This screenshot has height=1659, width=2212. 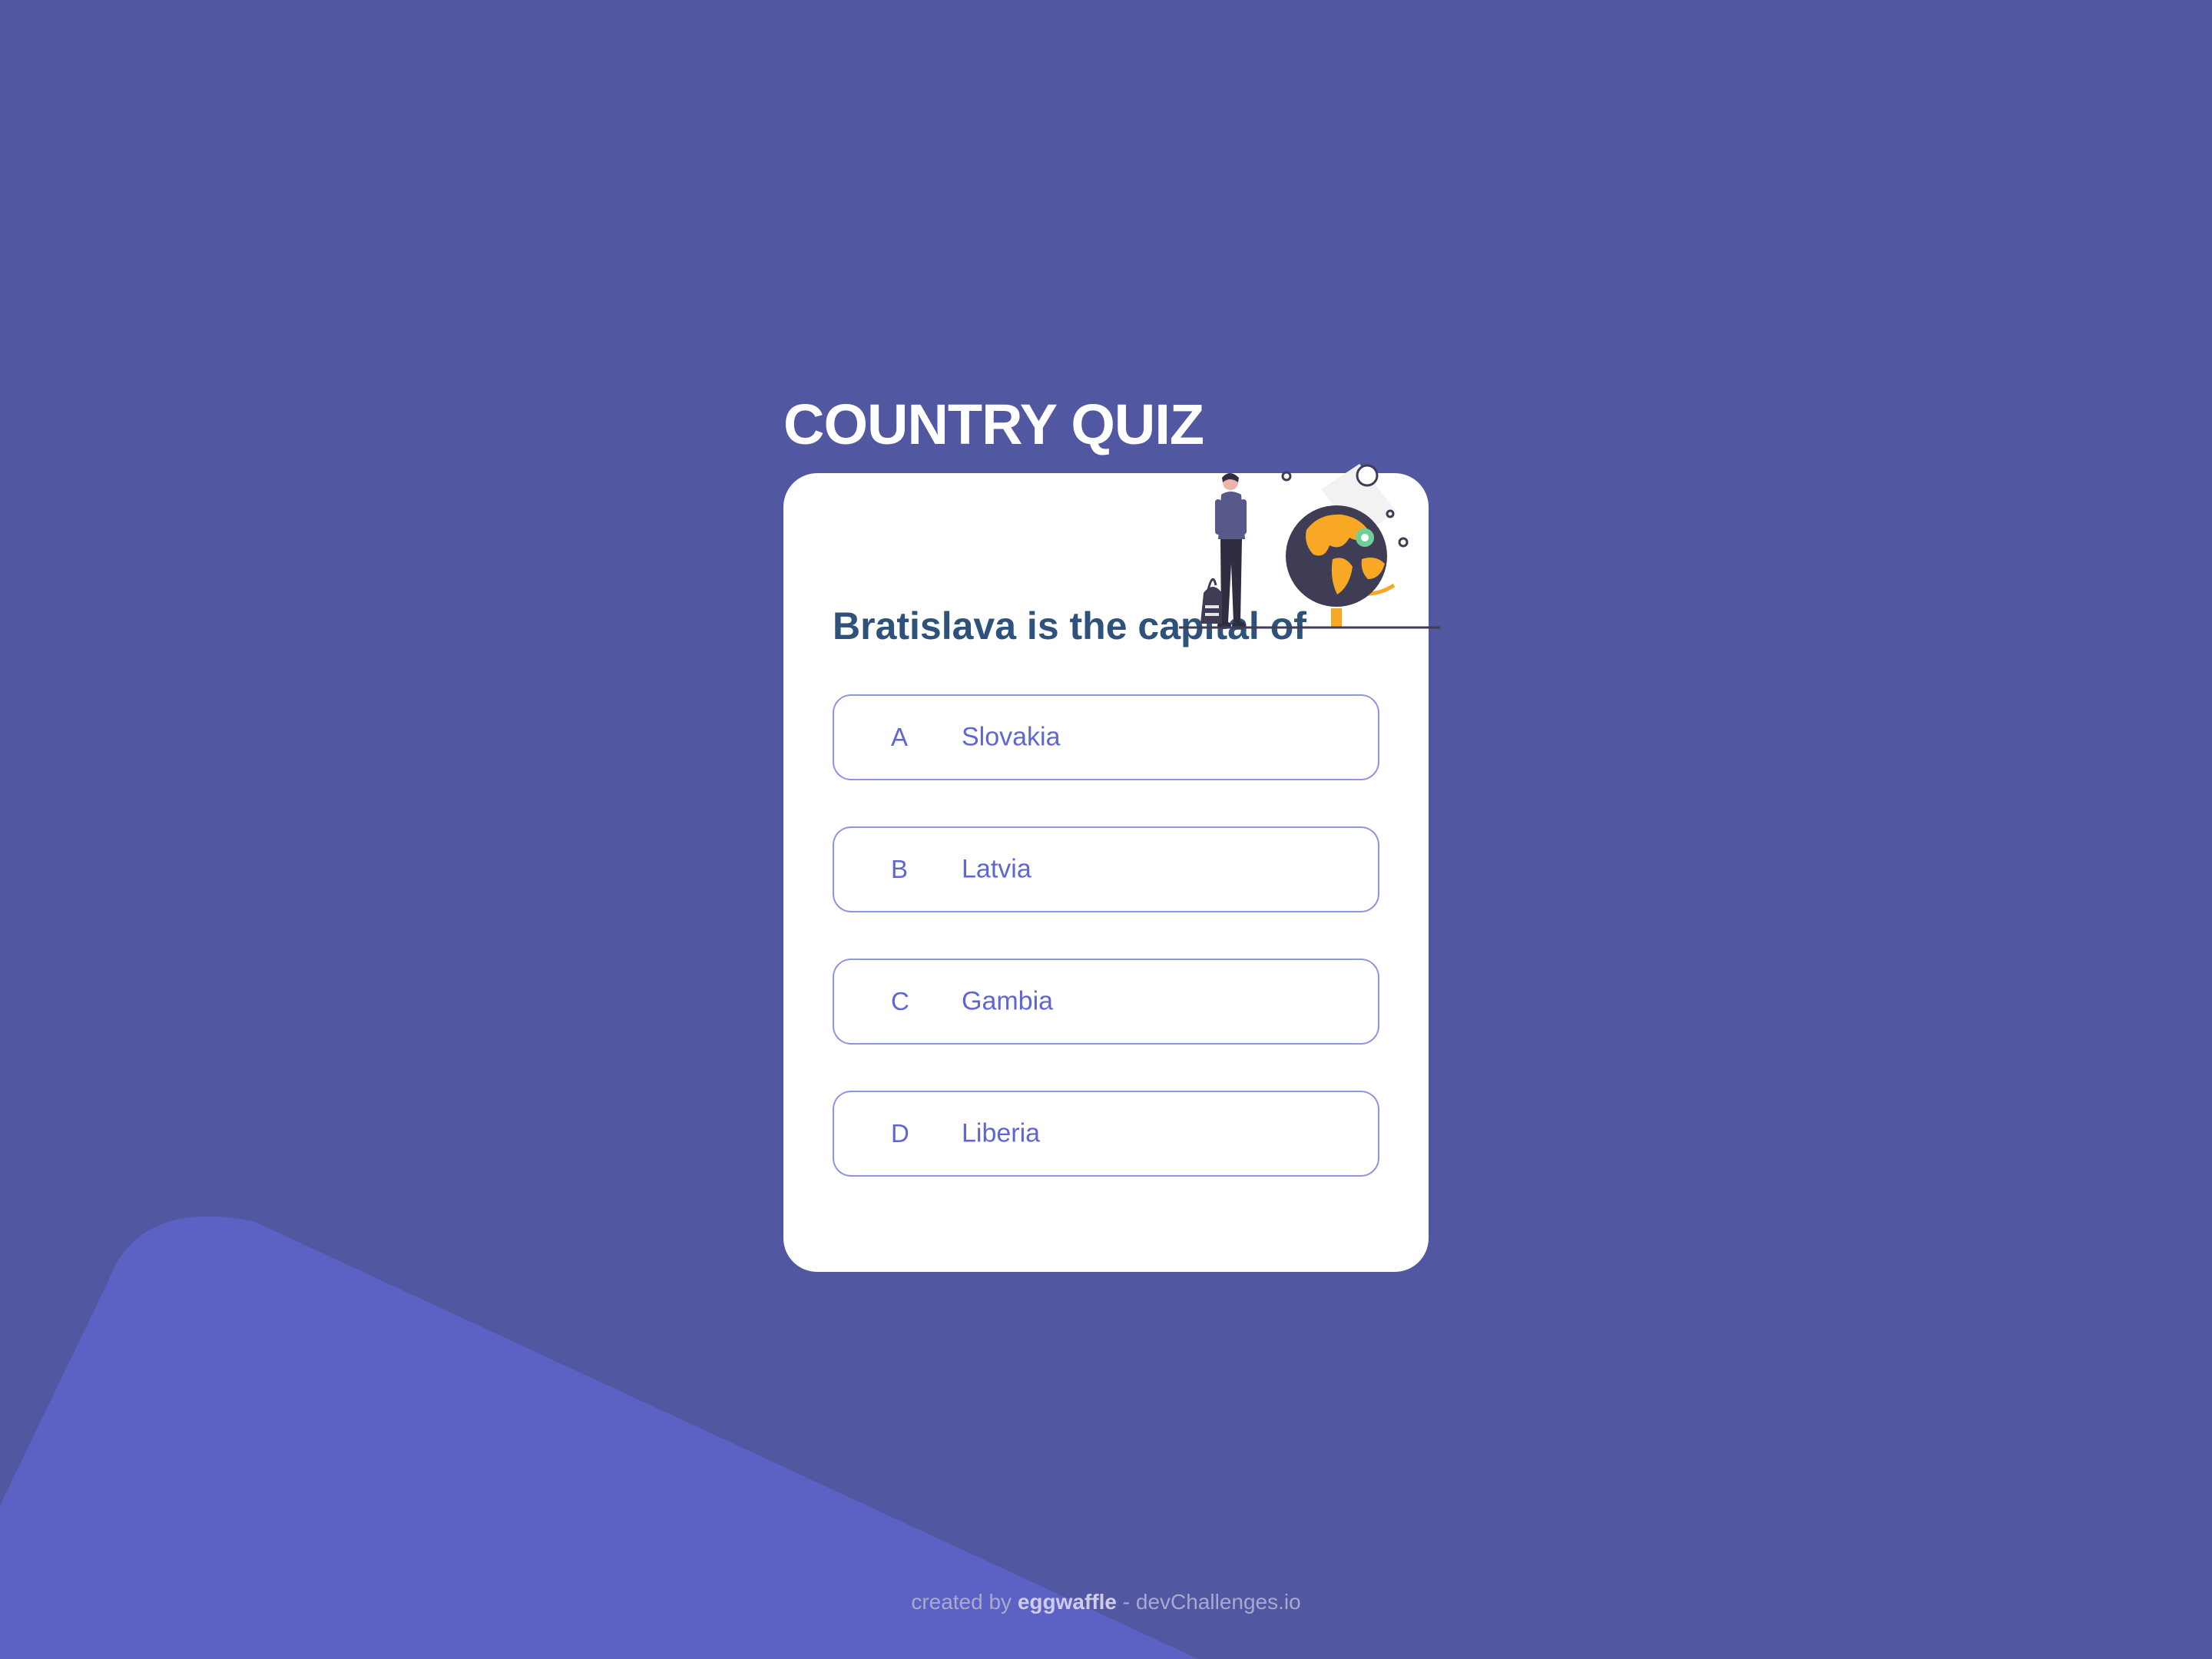 I want to click on option-letter: D, so click(x=900, y=1133).